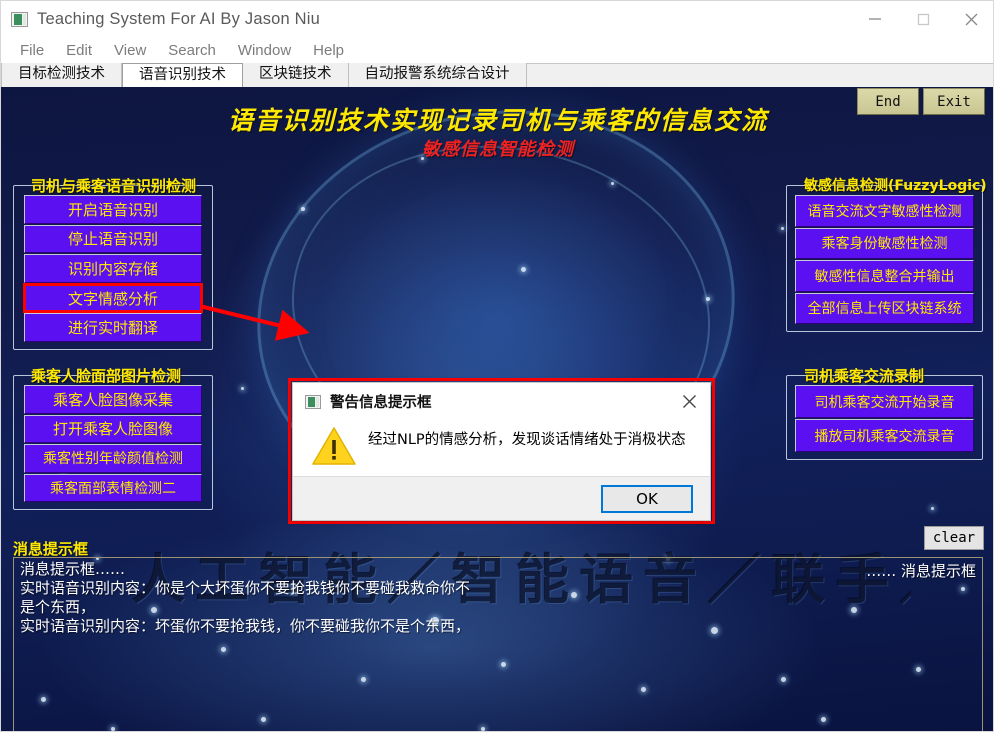 The width and height of the screenshot is (994, 732). I want to click on message-panel-label: 消息提示框, so click(51, 549).